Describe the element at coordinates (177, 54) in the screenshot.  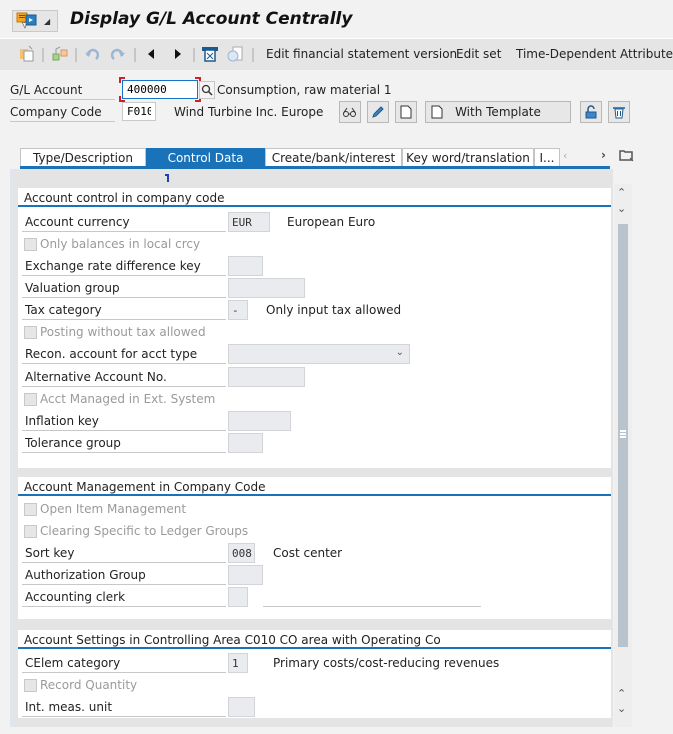
I see `next-icon` at that location.